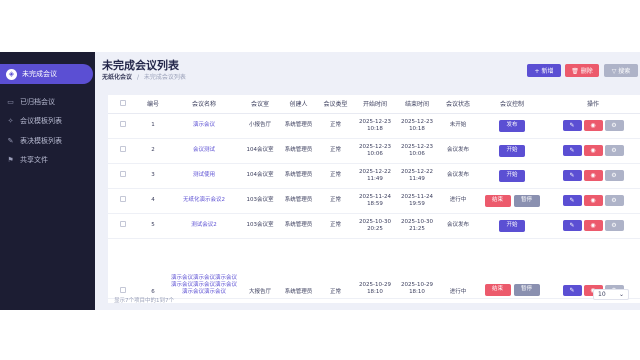 This screenshot has width=640, height=360. I want to click on column-header: 开始时间, so click(375, 104).